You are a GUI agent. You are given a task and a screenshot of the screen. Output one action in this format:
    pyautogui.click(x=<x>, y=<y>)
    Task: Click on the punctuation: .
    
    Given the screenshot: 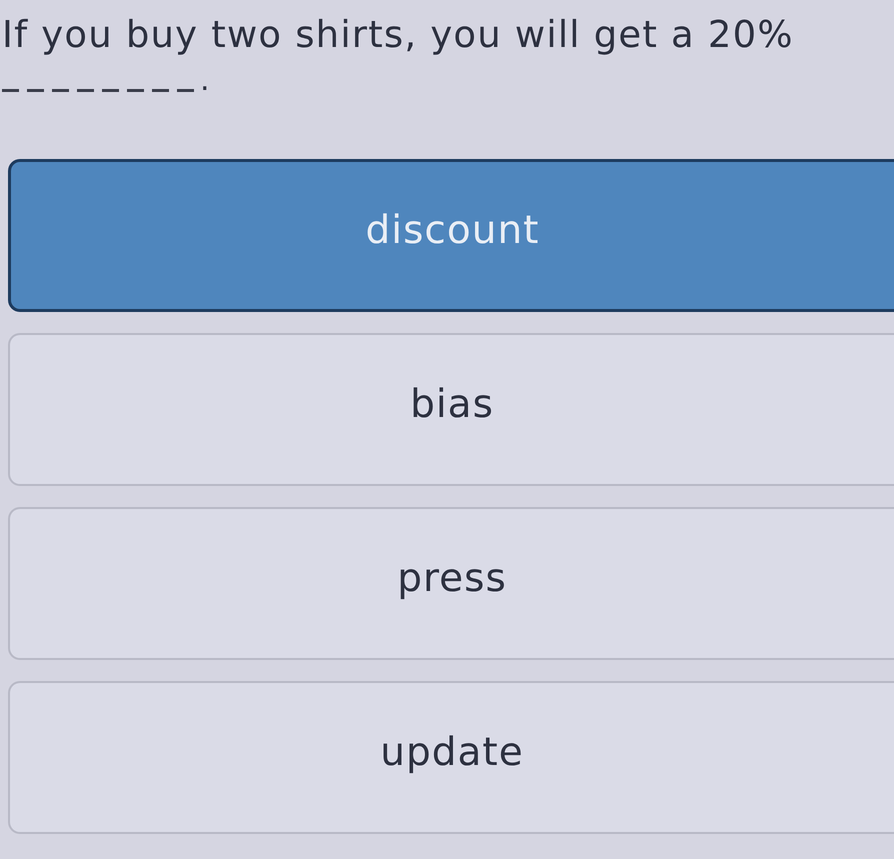 What is the action you would take?
    pyautogui.click(x=205, y=81)
    